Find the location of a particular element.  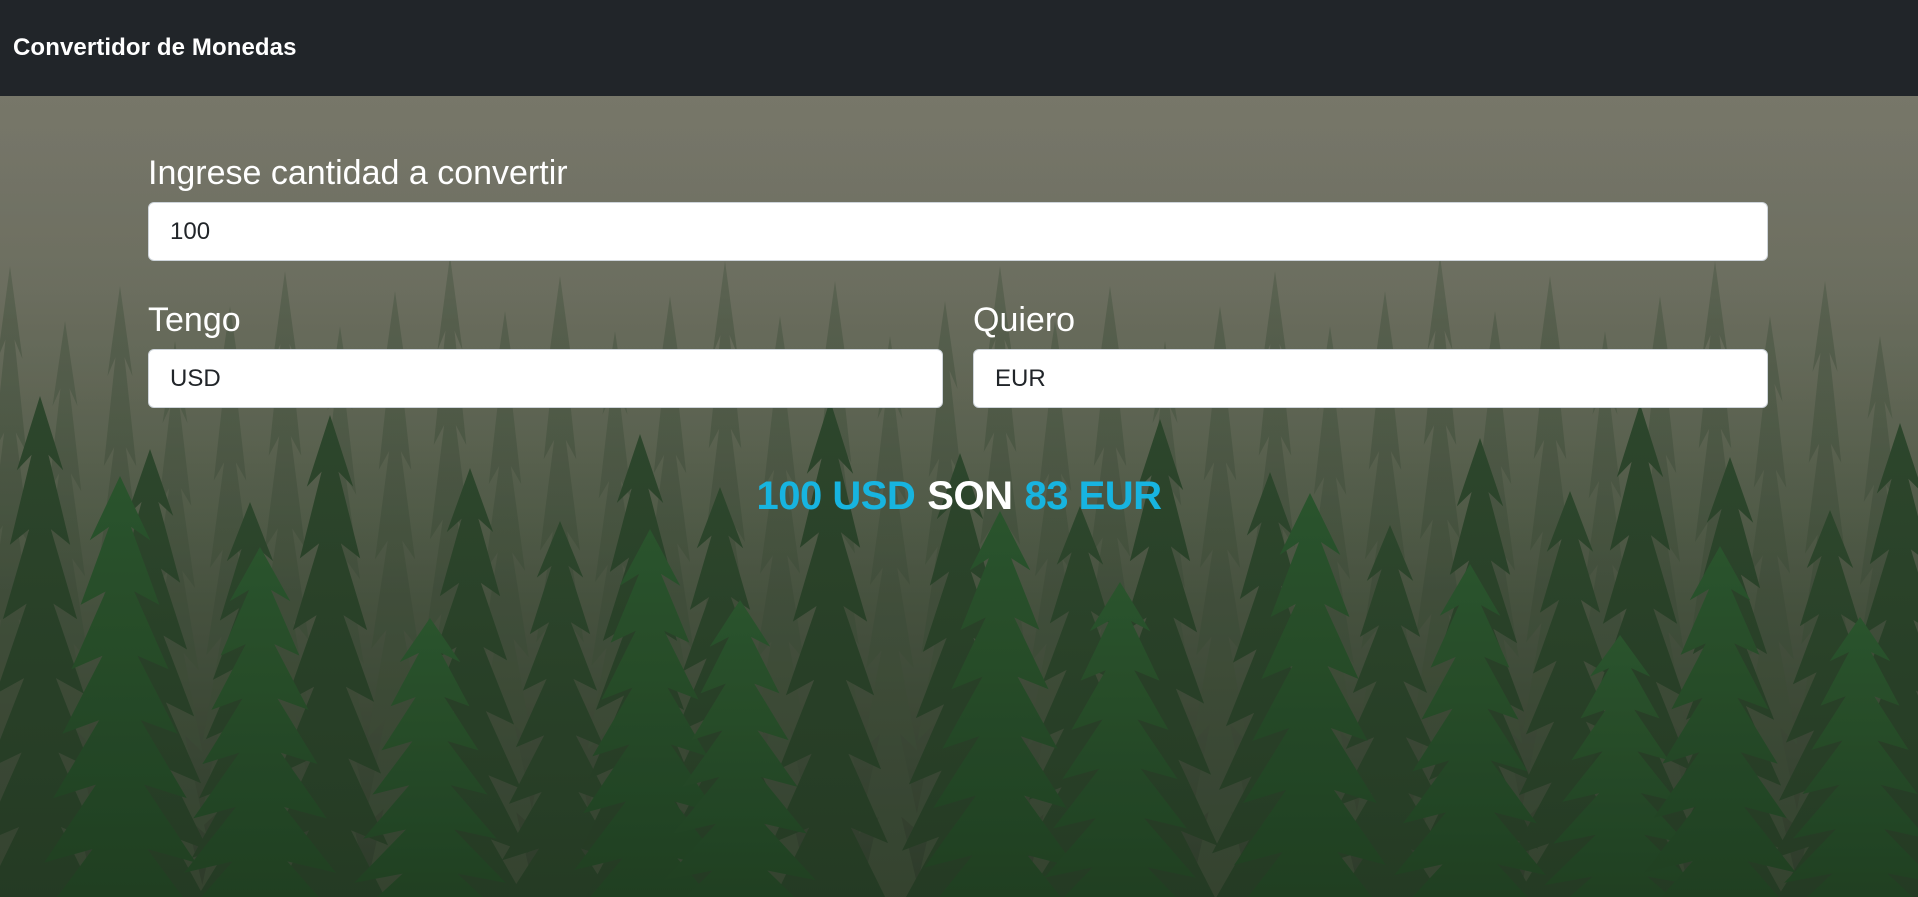

amount-group: Ingrese cantidad a convertir 100 is located at coordinates (958, 207).